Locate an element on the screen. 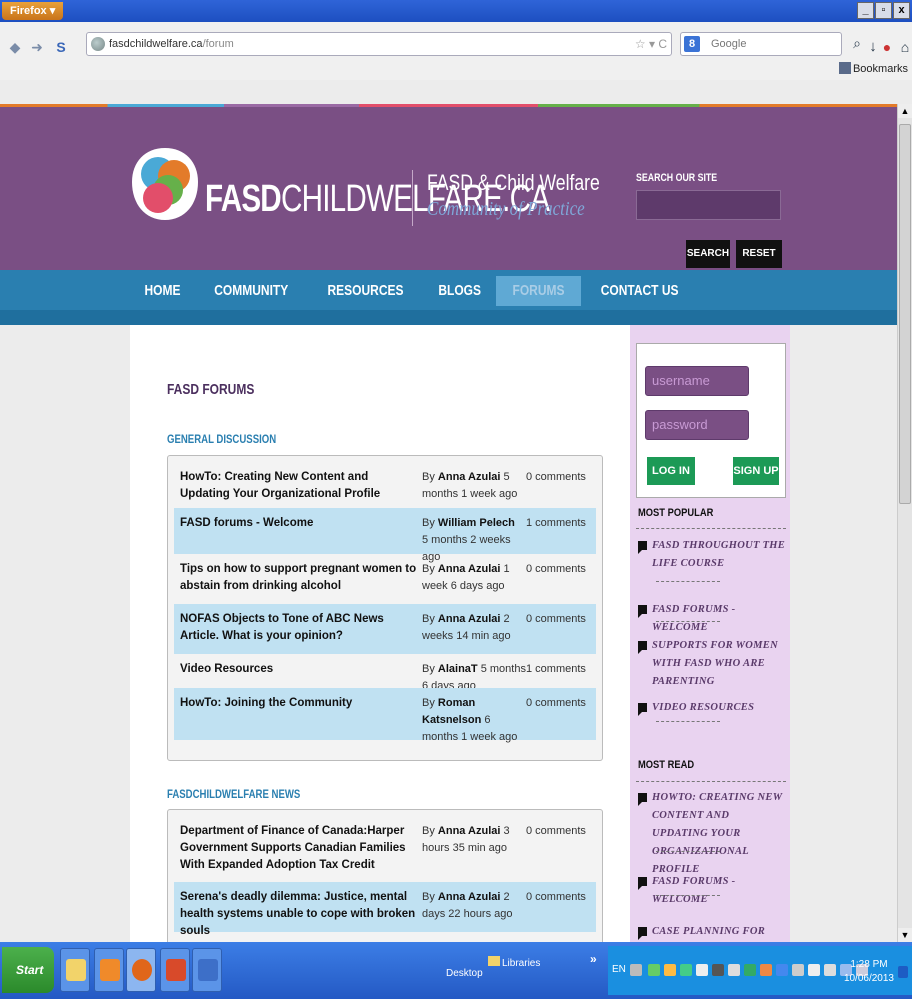 The width and height of the screenshot is (912, 999). close-button: x is located at coordinates (901, 10).